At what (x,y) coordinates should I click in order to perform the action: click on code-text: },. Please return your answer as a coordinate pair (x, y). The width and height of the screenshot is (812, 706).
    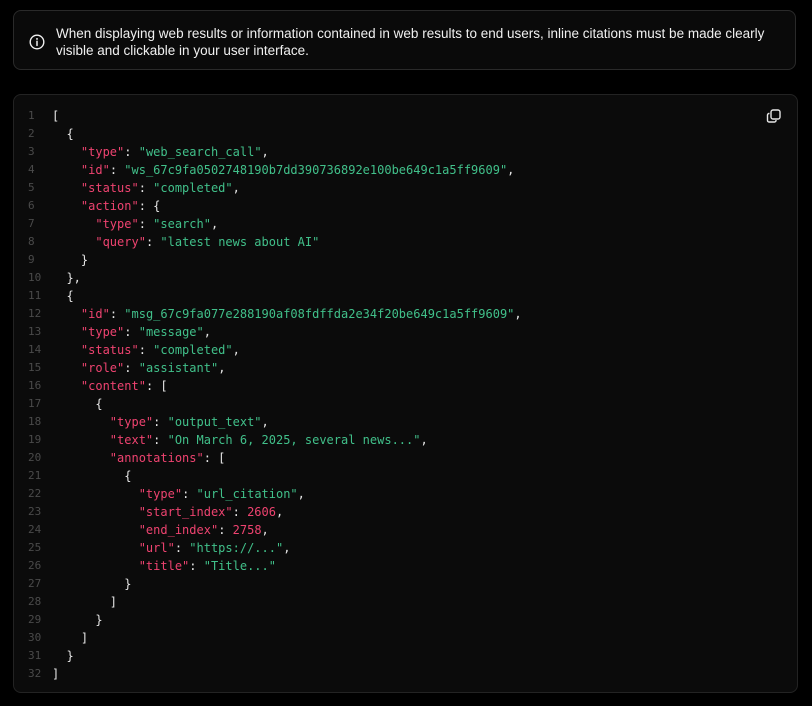
    Looking at the image, I should click on (66, 278).